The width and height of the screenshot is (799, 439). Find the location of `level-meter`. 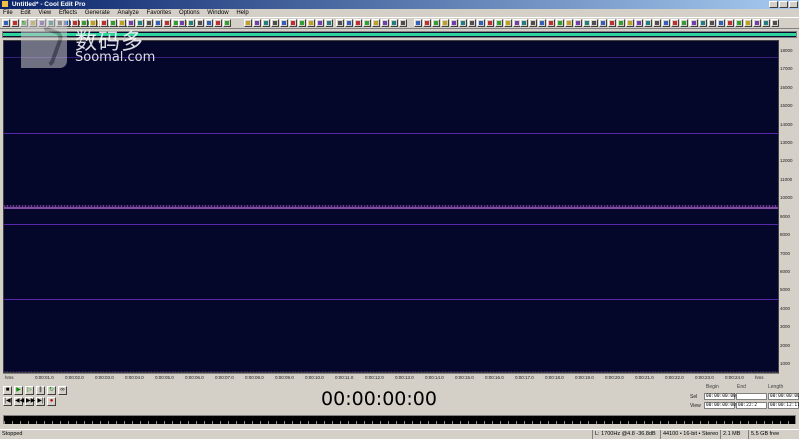

level-meter is located at coordinates (399, 419).